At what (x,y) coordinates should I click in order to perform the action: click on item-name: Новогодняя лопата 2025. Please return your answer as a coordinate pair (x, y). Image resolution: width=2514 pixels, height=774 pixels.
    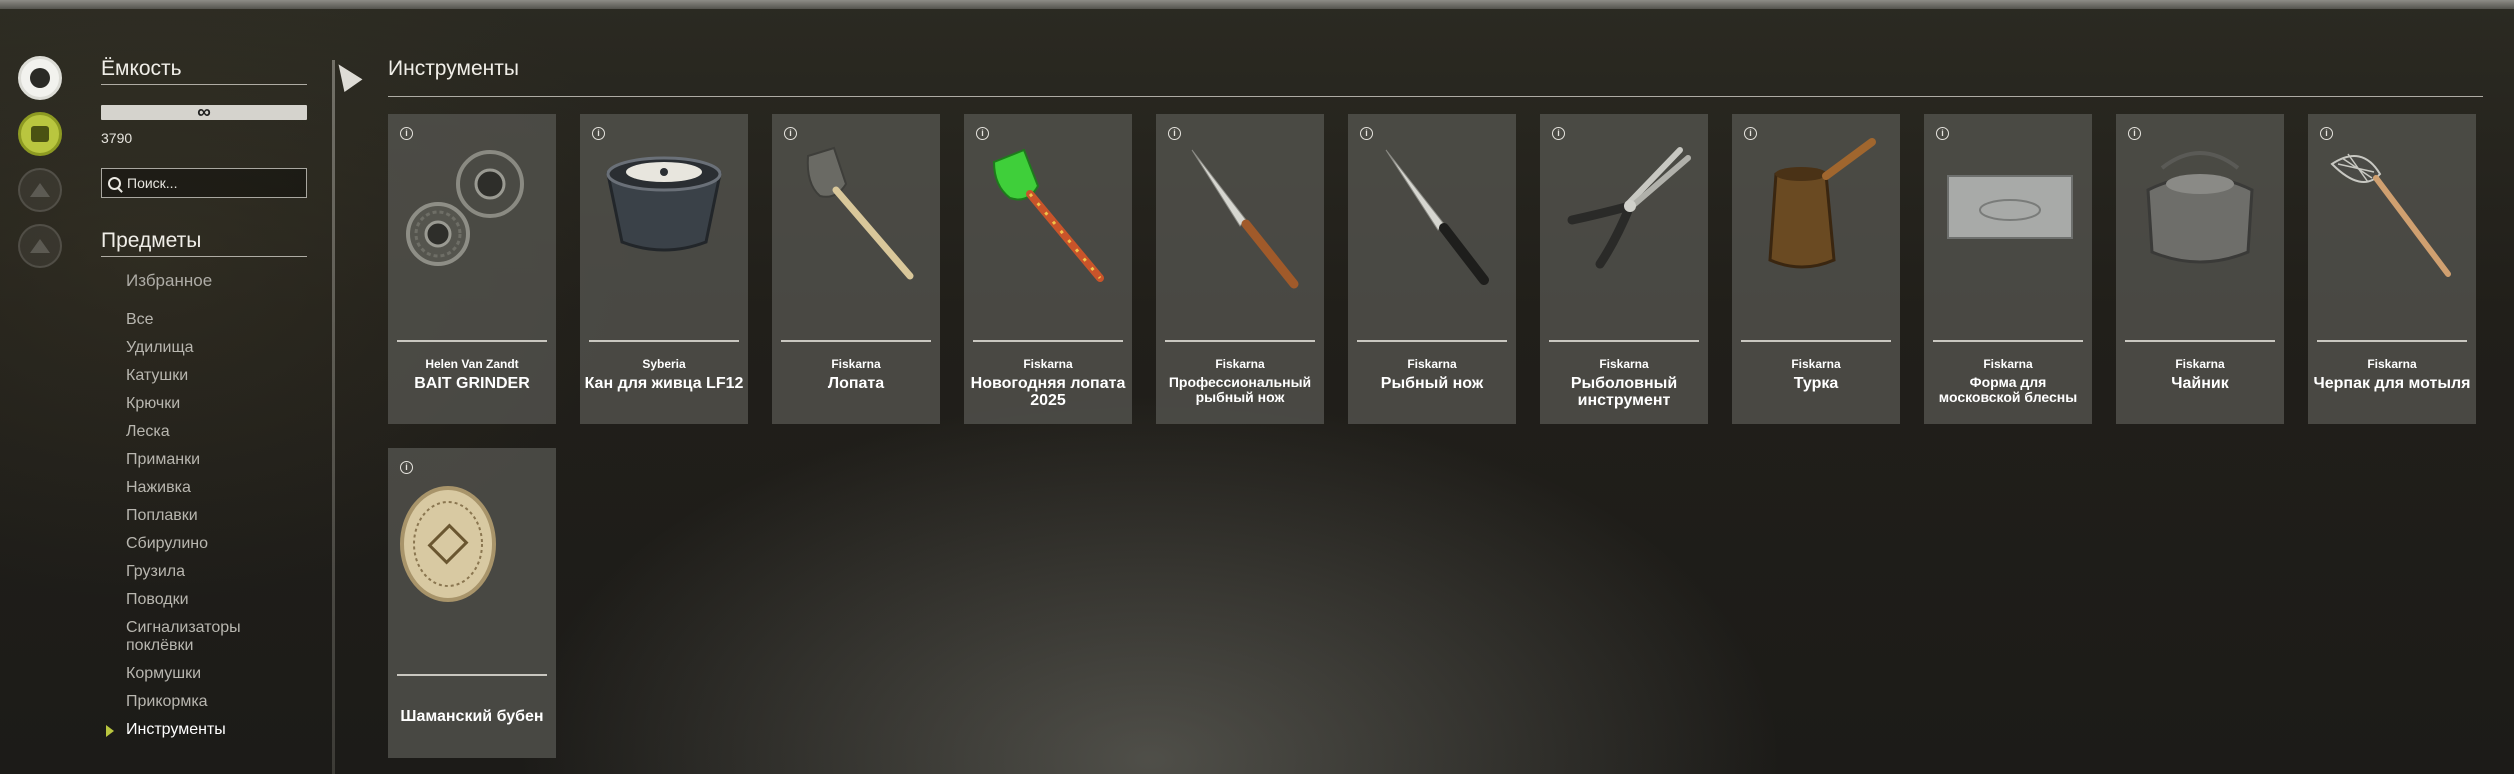
    Looking at the image, I should click on (1048, 392).